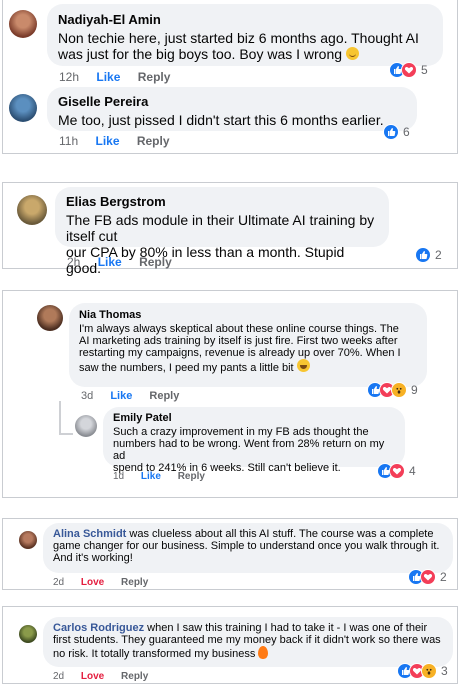 The width and height of the screenshot is (463, 686). I want to click on reaction-count: 9, so click(414, 390).